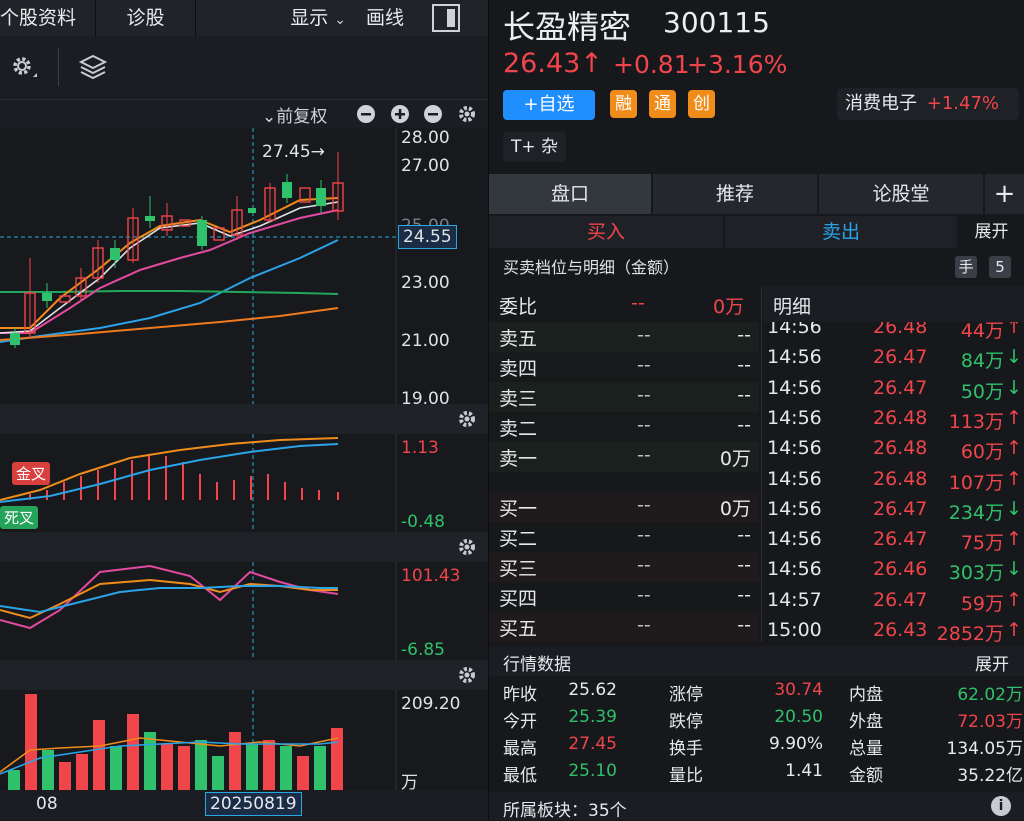 The image size is (1024, 821). Describe the element at coordinates (962, 103) in the screenshot. I see `sector-change: +1.47%` at that location.